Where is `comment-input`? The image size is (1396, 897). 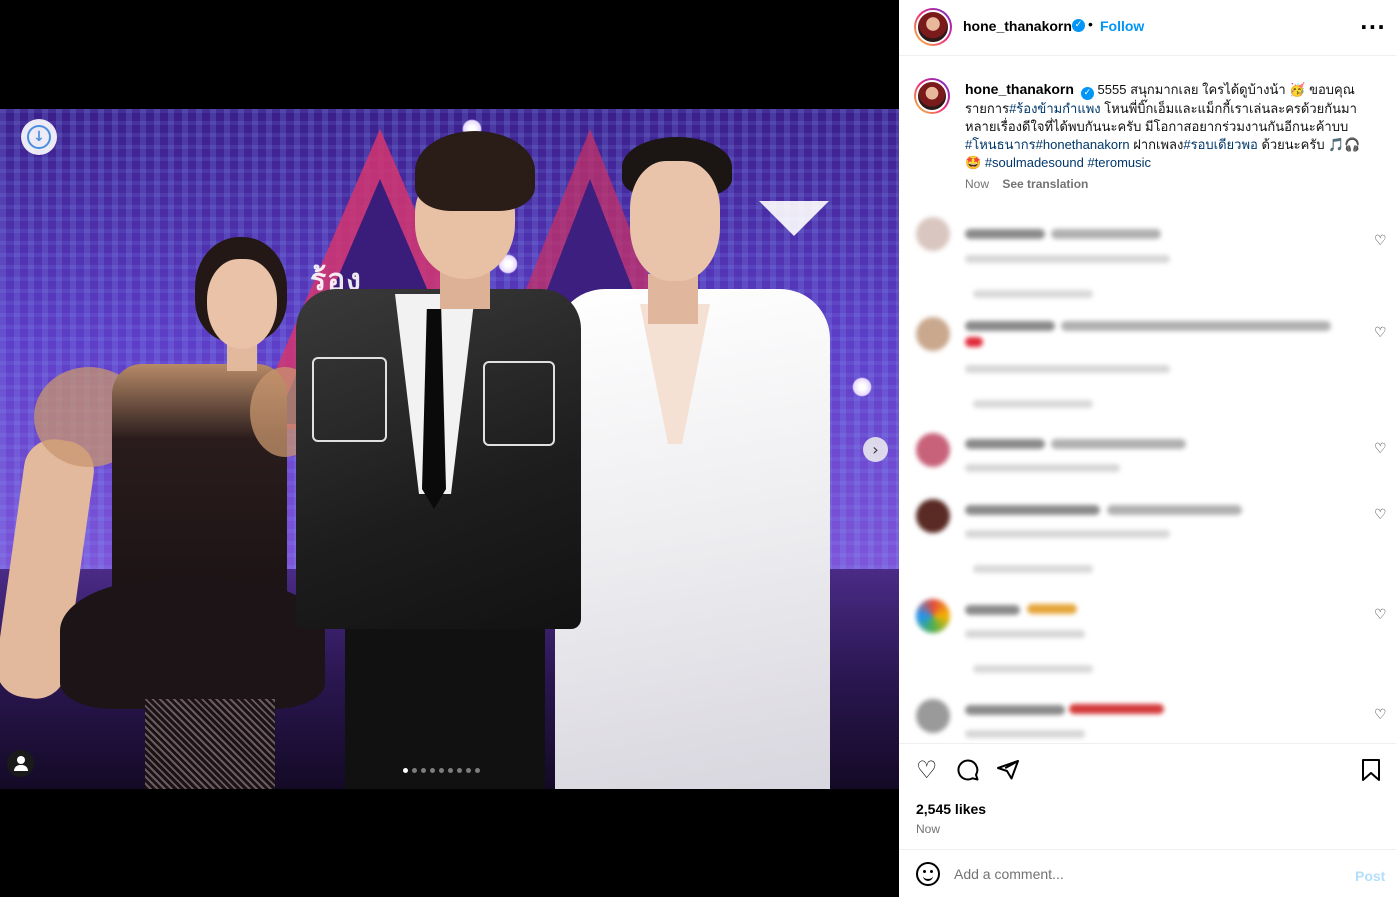 comment-input is located at coordinates (1144, 874).